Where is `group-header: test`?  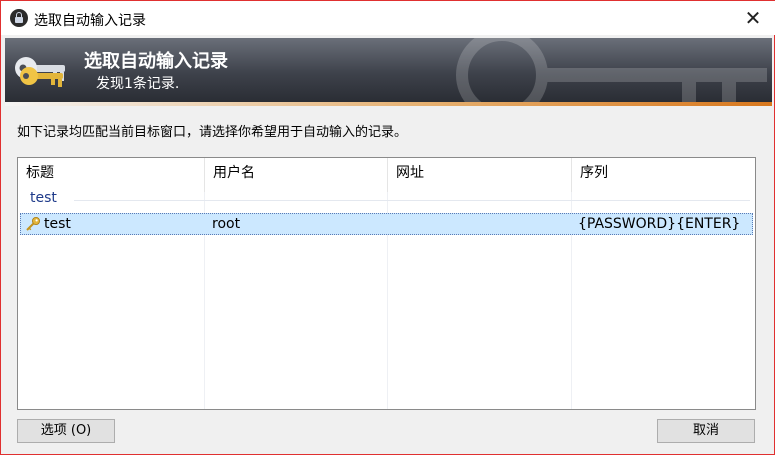 group-header: test is located at coordinates (43, 198).